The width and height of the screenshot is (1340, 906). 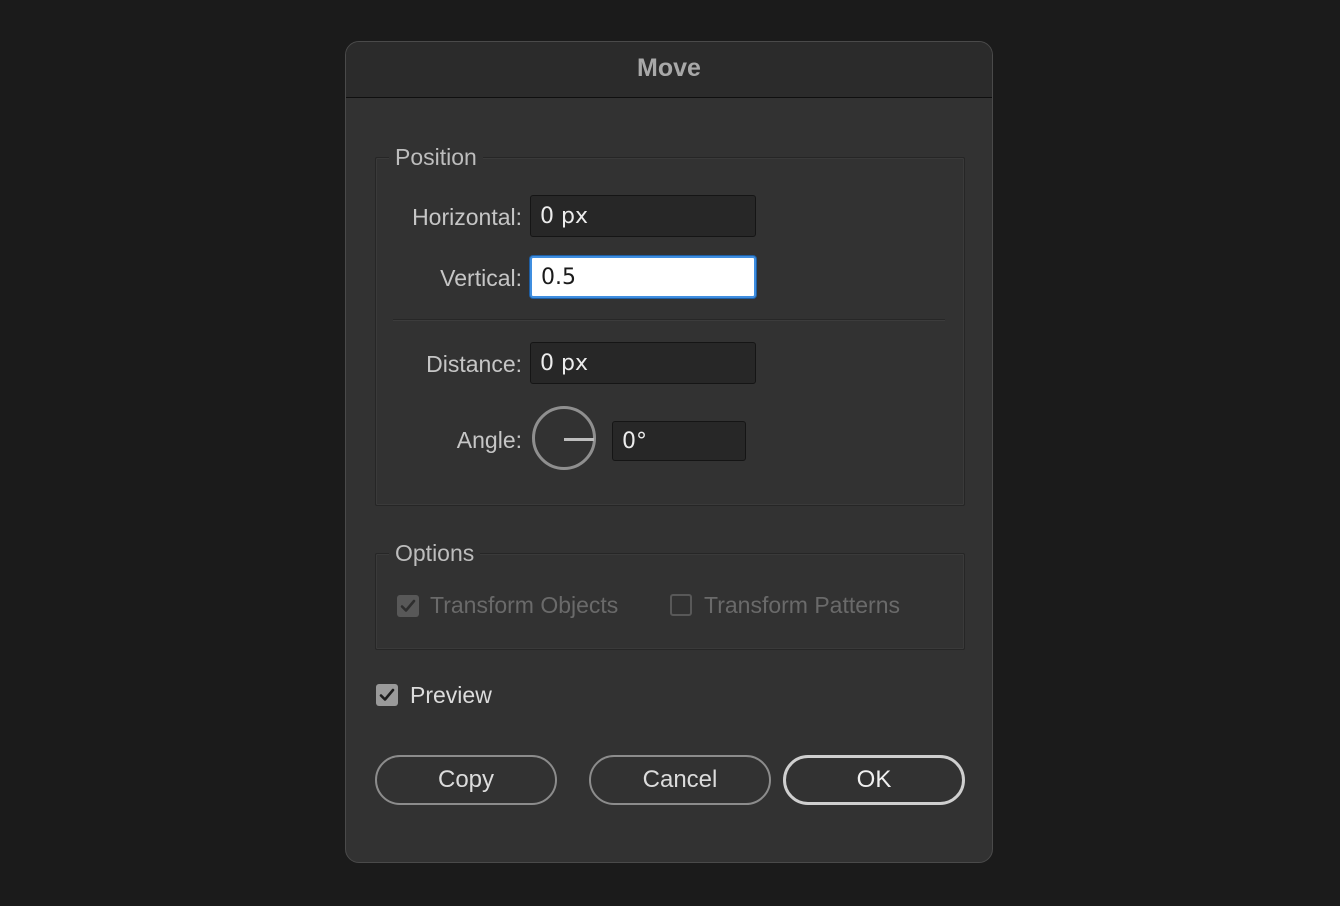 What do you see at coordinates (643, 216) in the screenshot?
I see `horizontal-input` at bounding box center [643, 216].